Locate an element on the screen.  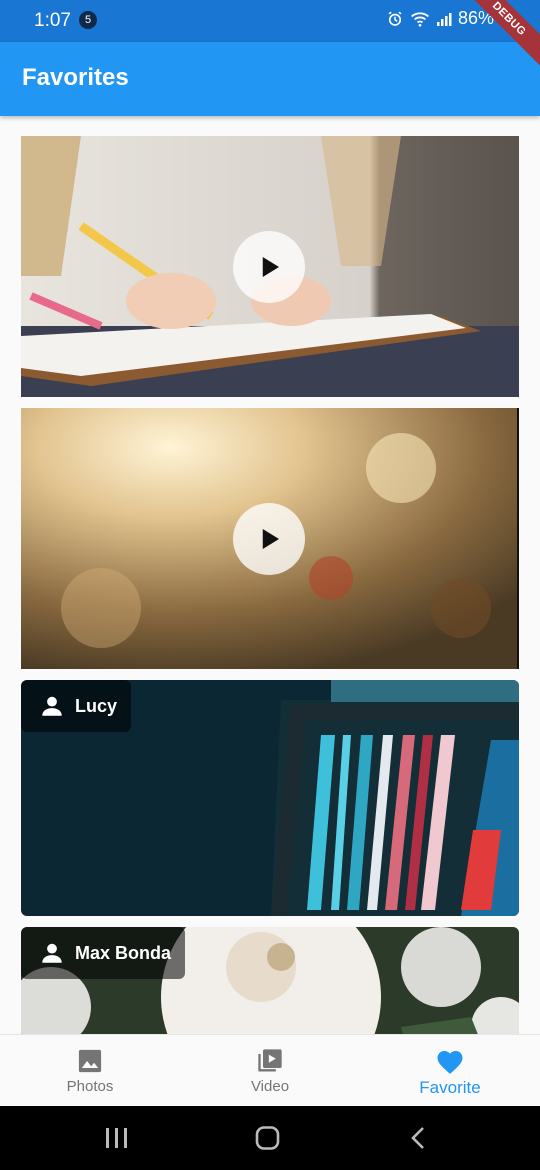
nav-label-photos: Photos is located at coordinates (90, 1086).